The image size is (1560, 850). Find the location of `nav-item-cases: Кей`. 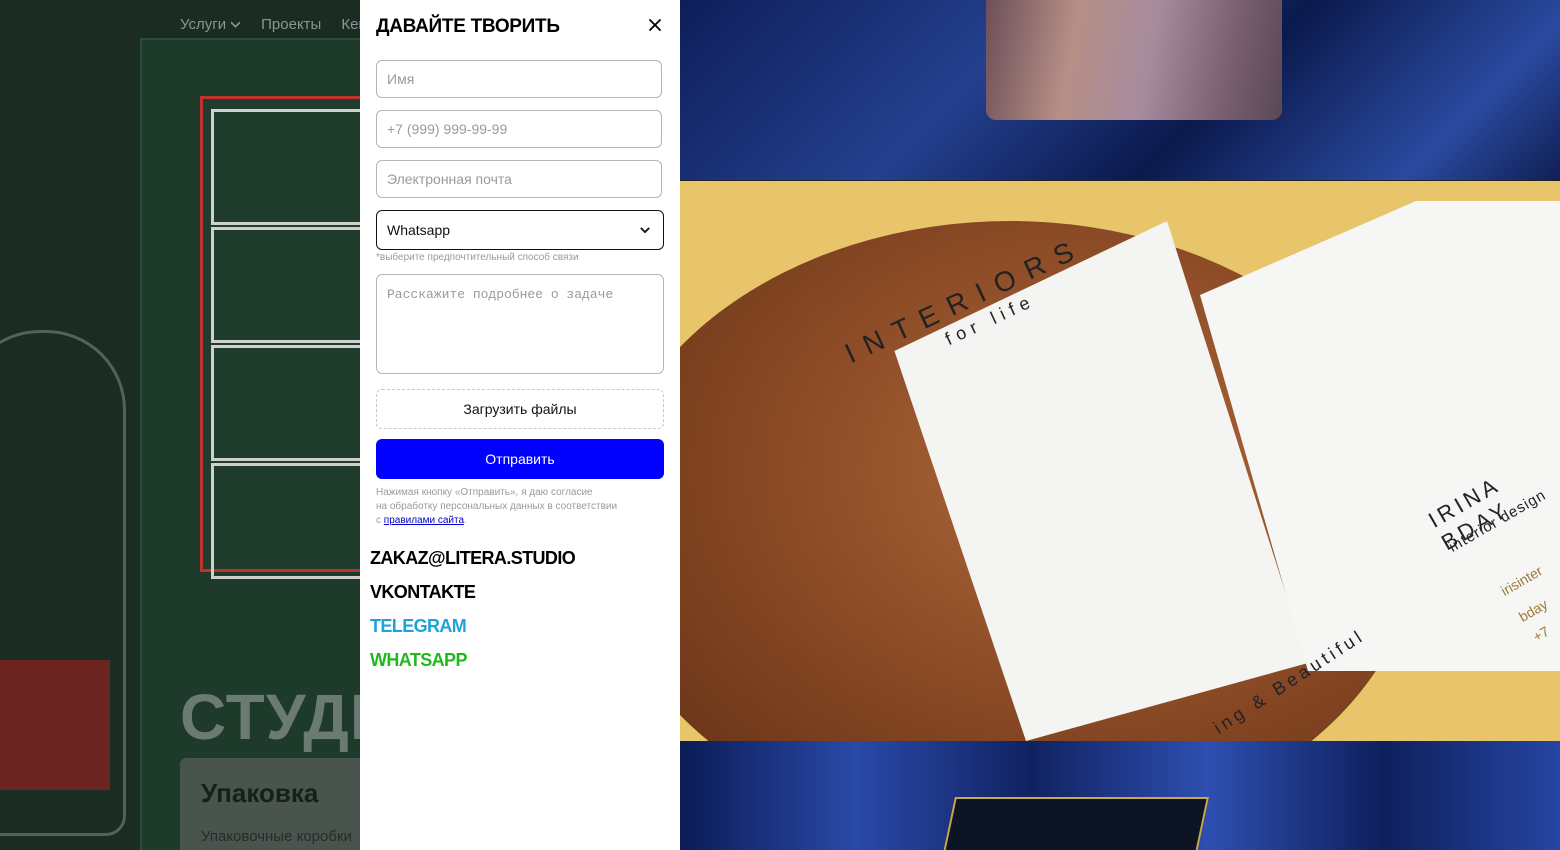

nav-item-cases: Кей is located at coordinates (350, 24).